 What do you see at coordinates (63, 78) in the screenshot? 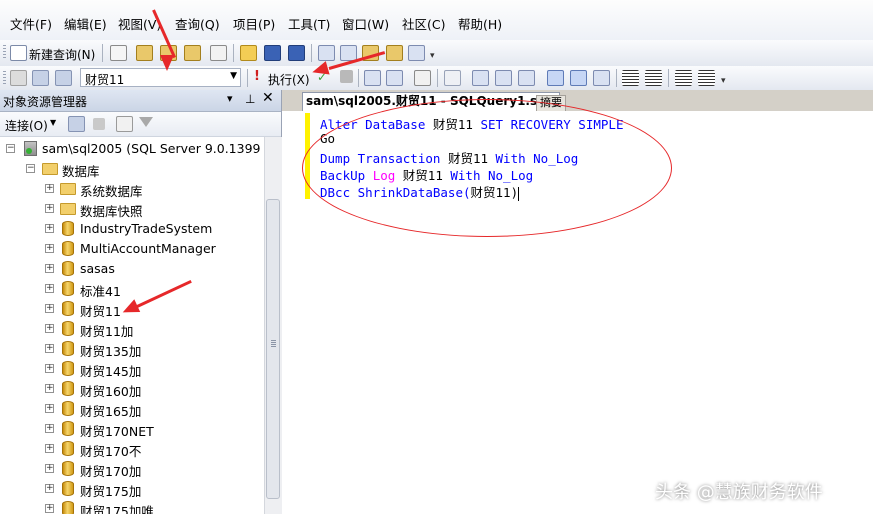
I see `change-connection-icon` at bounding box center [63, 78].